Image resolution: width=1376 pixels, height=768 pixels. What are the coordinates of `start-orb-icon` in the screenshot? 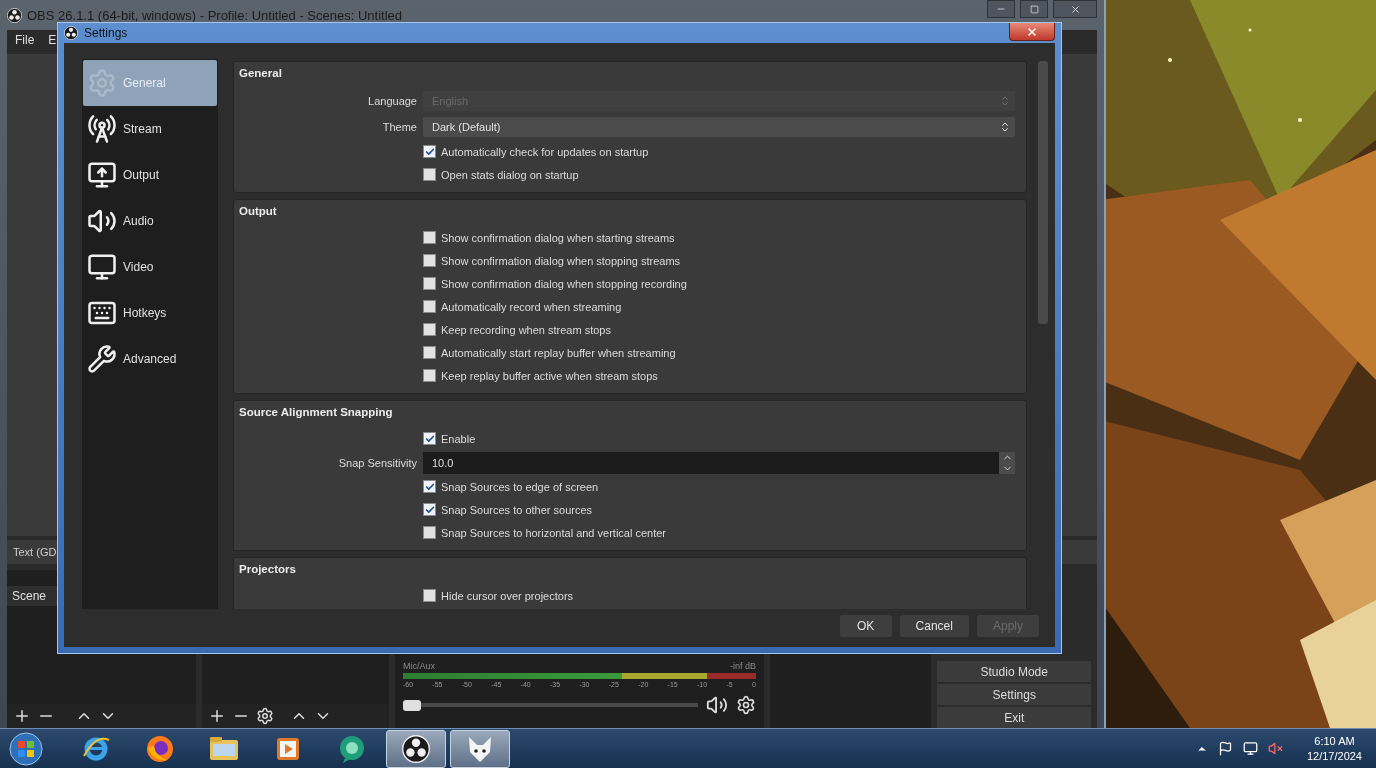 It's located at (26, 748).